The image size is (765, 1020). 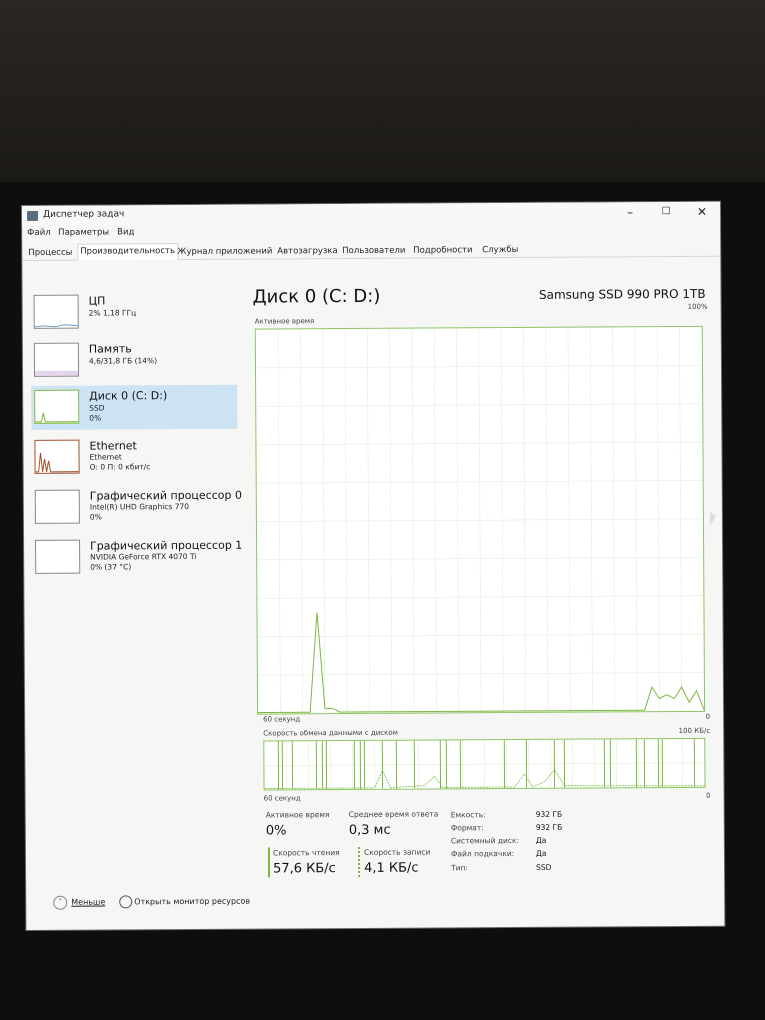 What do you see at coordinates (269, 862) in the screenshot?
I see `read-rate-marker` at bounding box center [269, 862].